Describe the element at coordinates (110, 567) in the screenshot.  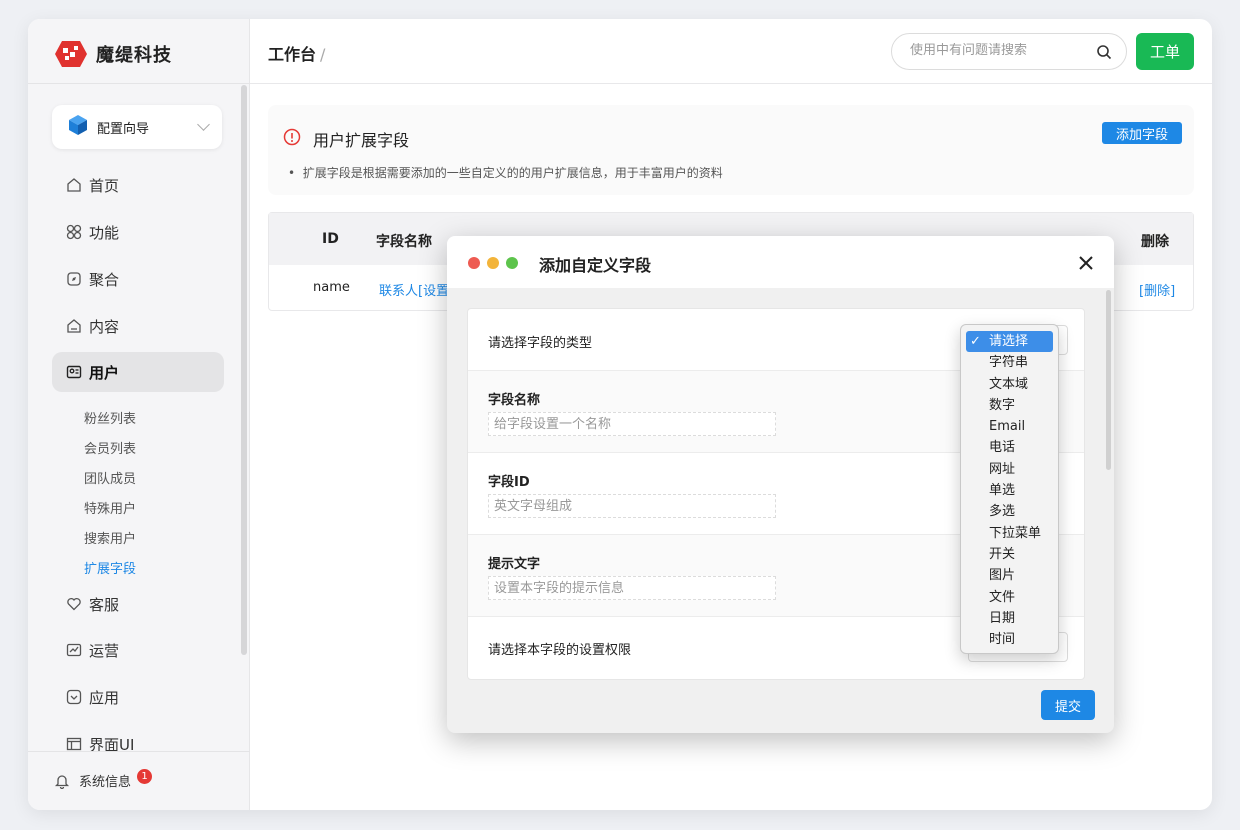
I see `sub-item-extended-fields: 扩展字段` at that location.